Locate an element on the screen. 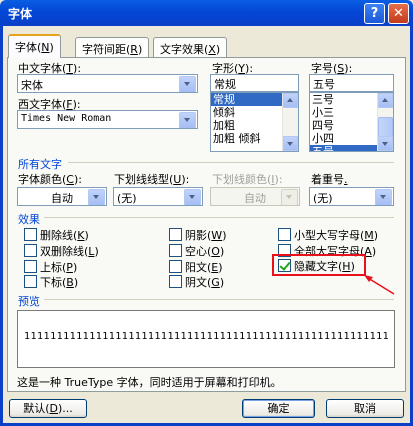 This screenshot has height=426, width=413. font-size-list: 三号 小三 四号 小四 五号 is located at coordinates (351, 122).